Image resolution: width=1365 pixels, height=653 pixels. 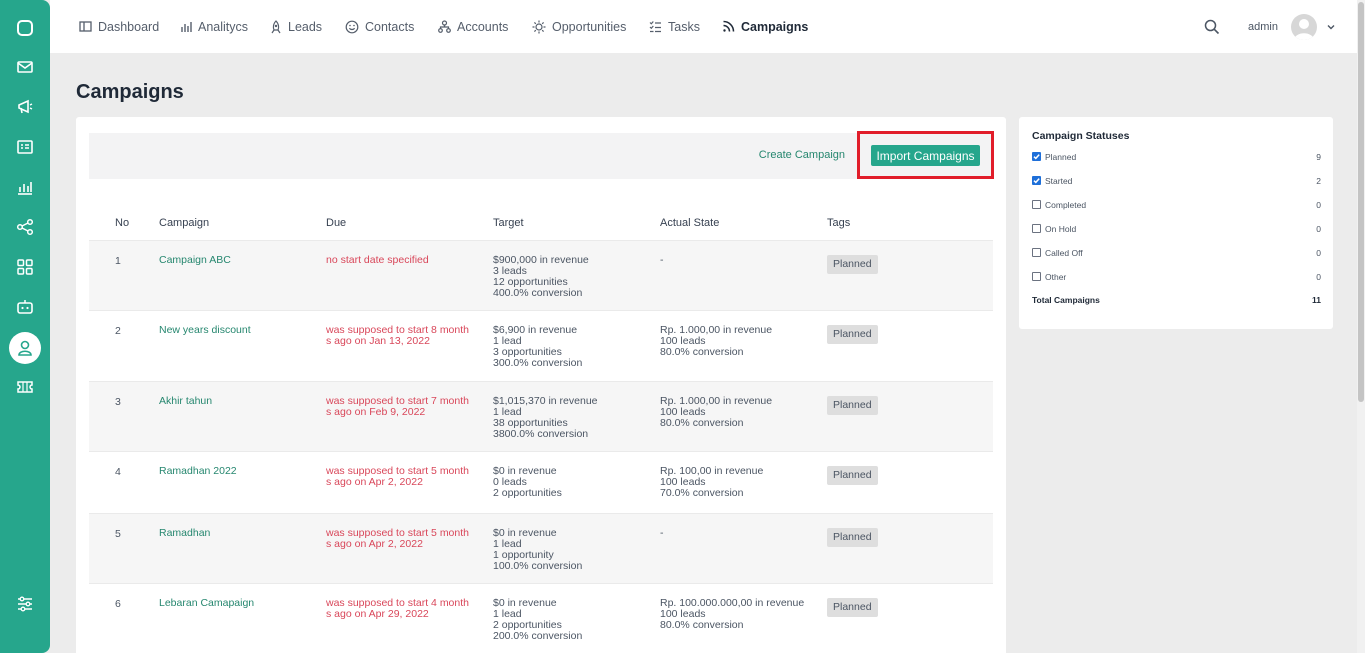 I want to click on smile-icon, so click(x=352, y=26).